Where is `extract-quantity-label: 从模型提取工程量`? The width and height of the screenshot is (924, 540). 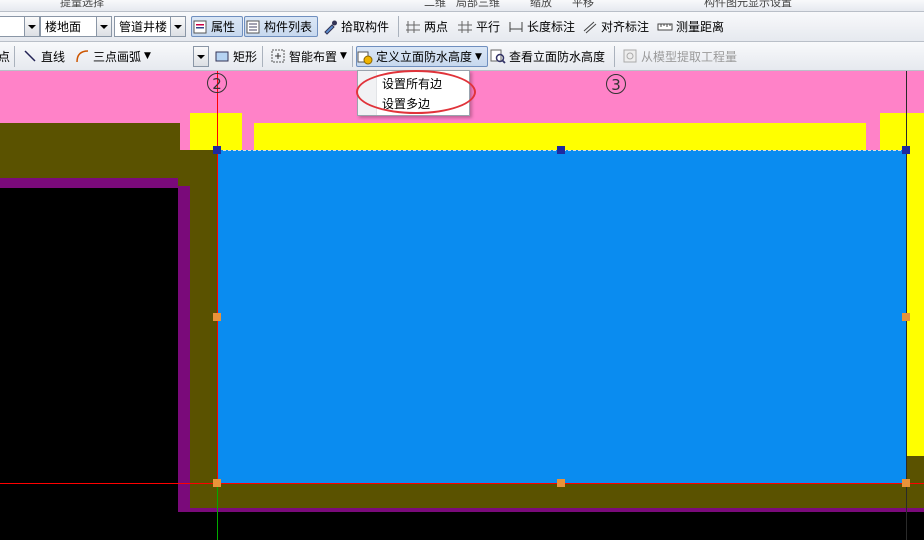
extract-quantity-label: 从模型提取工程量 is located at coordinates (689, 56).